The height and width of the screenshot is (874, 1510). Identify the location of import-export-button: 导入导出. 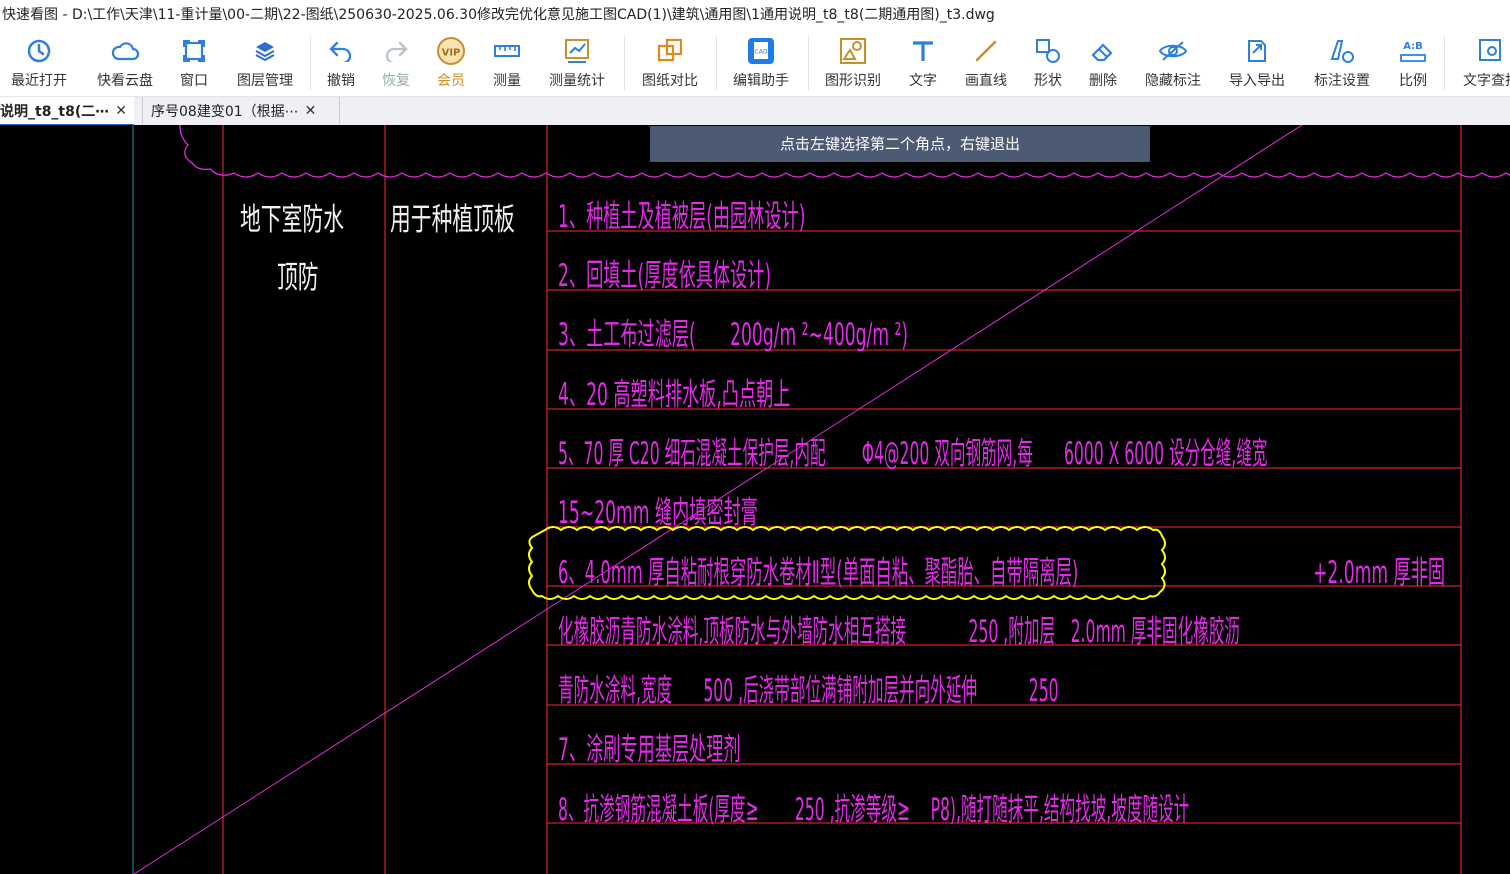
(1257, 63).